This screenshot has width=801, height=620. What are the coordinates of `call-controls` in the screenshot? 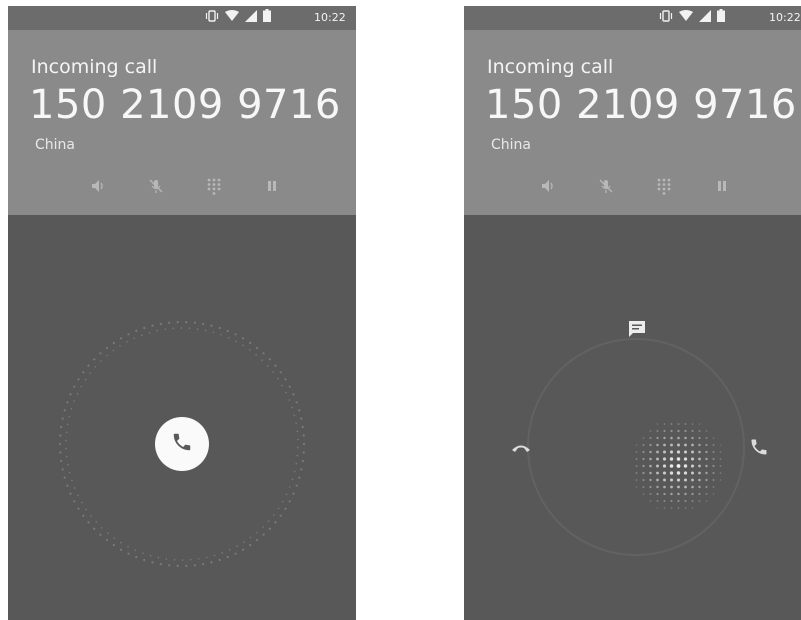 It's located at (635, 186).